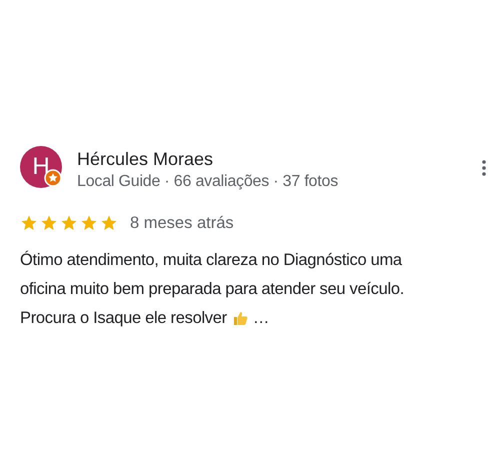 The image size is (500, 466). What do you see at coordinates (484, 168) in the screenshot?
I see `more-options-icon` at bounding box center [484, 168].